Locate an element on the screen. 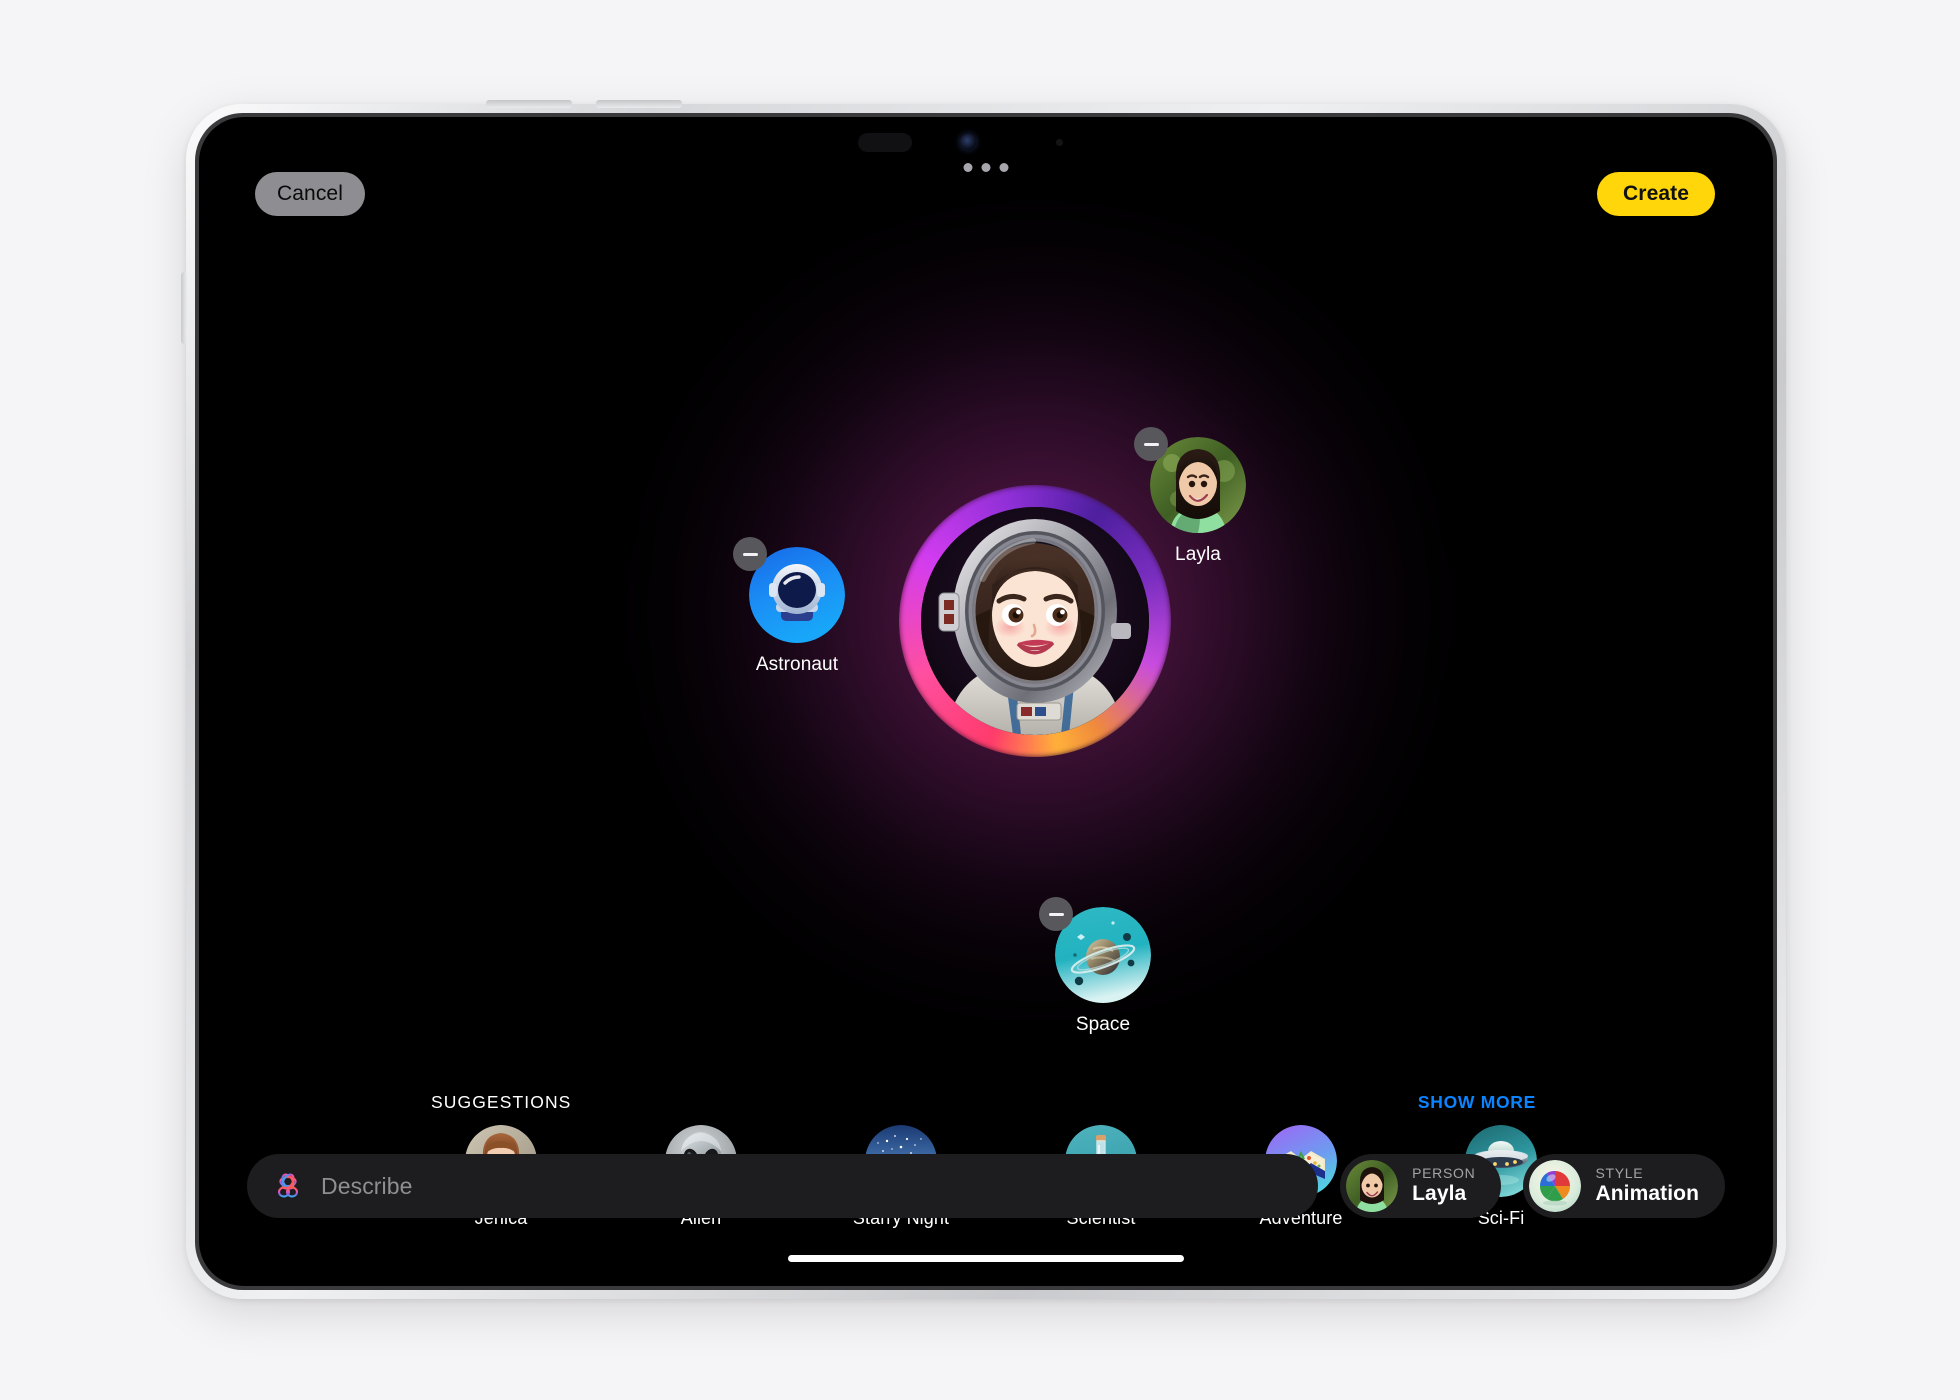 The image size is (1960, 1400). remove-concept-space-button is located at coordinates (1056, 914).